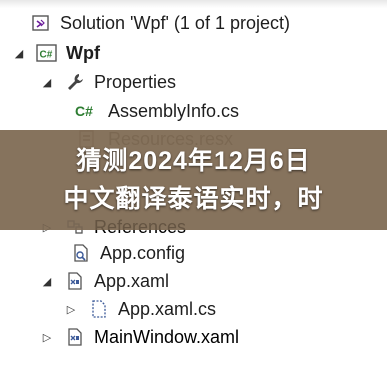 The image size is (387, 365). I want to click on tree-item-label: MainWindow.xaml, so click(167, 337).